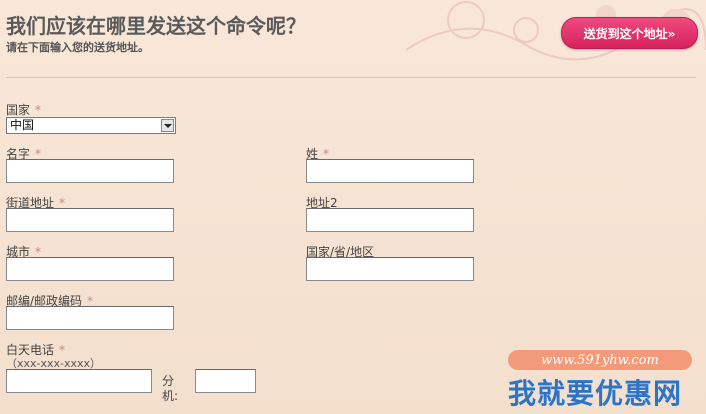  What do you see at coordinates (77, 47) in the screenshot?
I see `page-subtitle: 请在下面输入您的送货地址。` at bounding box center [77, 47].